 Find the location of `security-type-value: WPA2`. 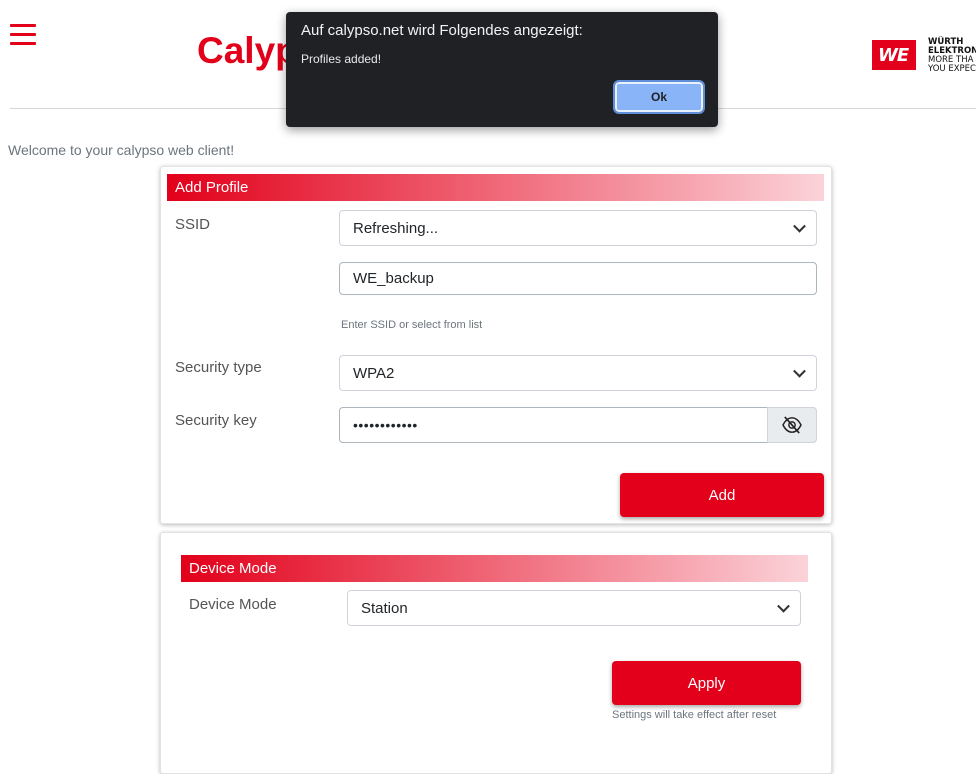

security-type-value: WPA2 is located at coordinates (374, 373).